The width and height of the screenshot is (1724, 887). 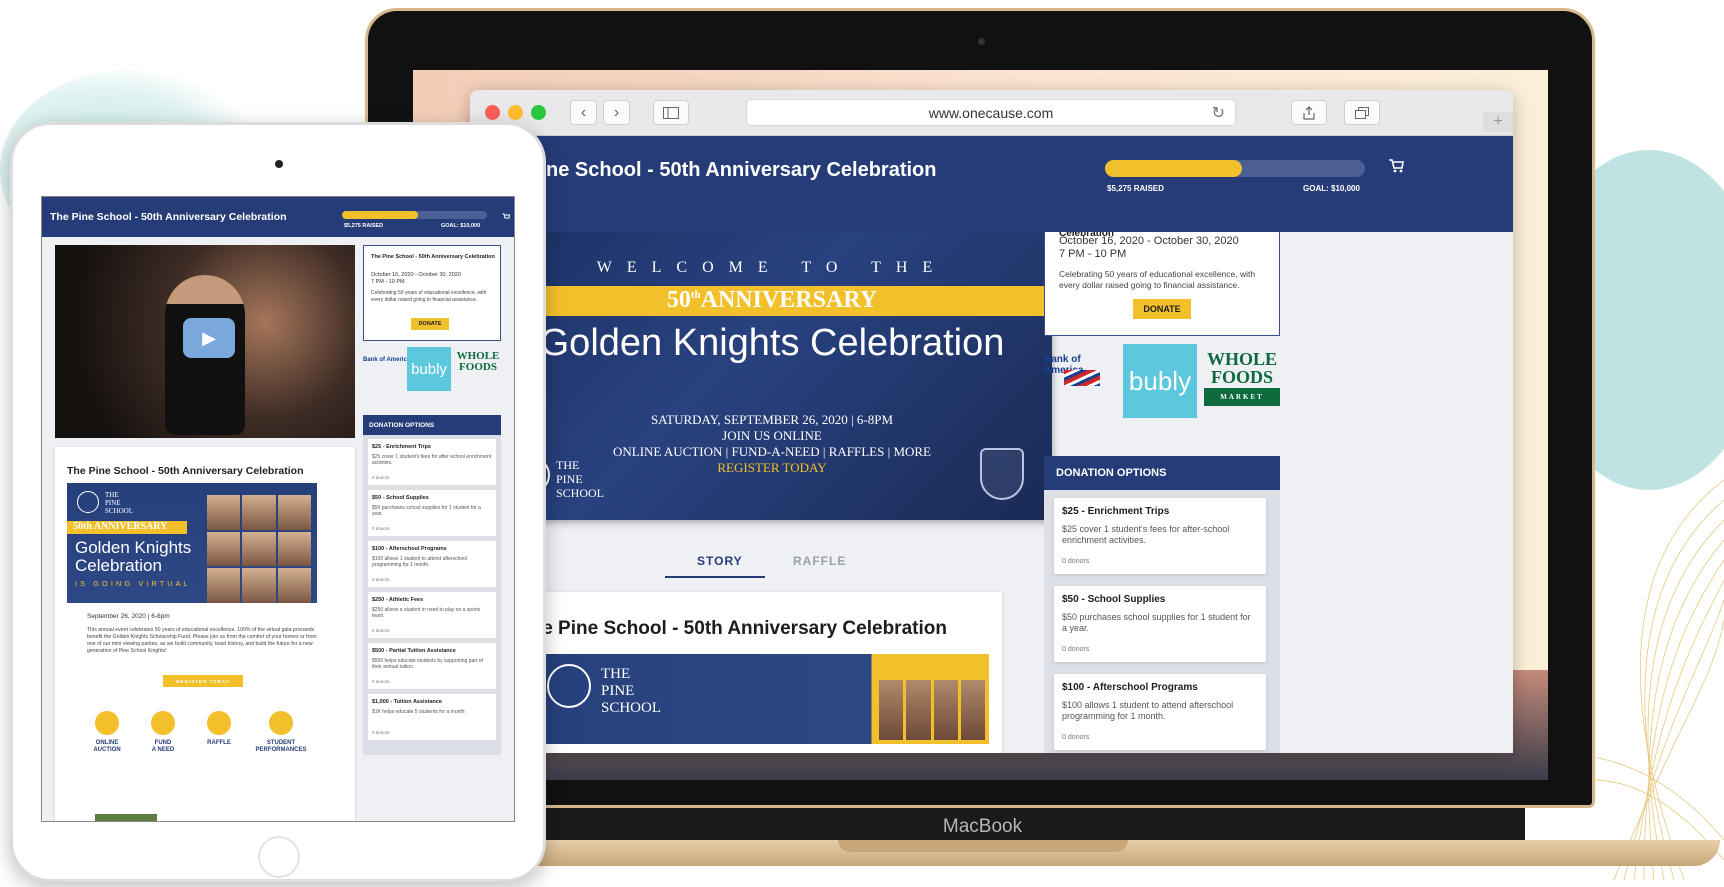 I want to click on feature-raffle: RAFFLE, so click(x=219, y=729).